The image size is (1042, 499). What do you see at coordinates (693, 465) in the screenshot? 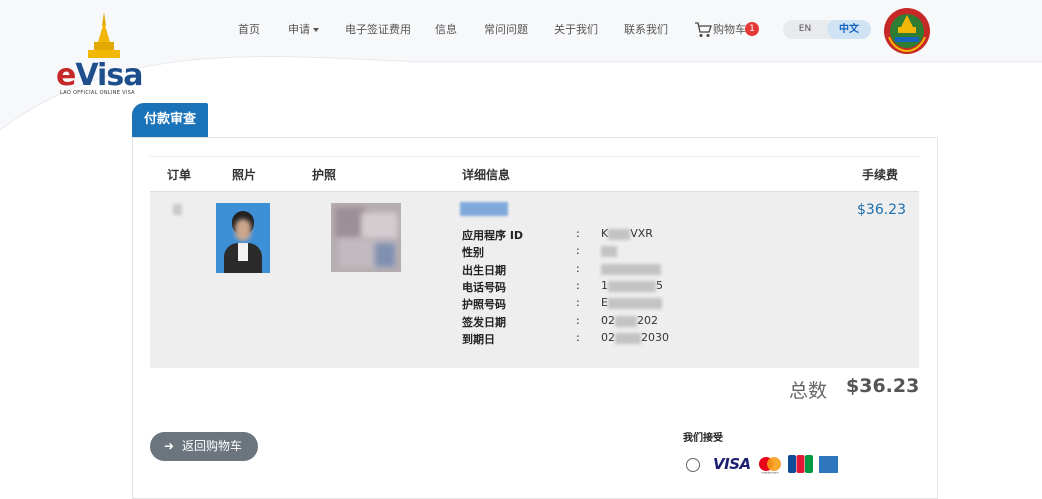
I see `payment-method-radio` at bounding box center [693, 465].